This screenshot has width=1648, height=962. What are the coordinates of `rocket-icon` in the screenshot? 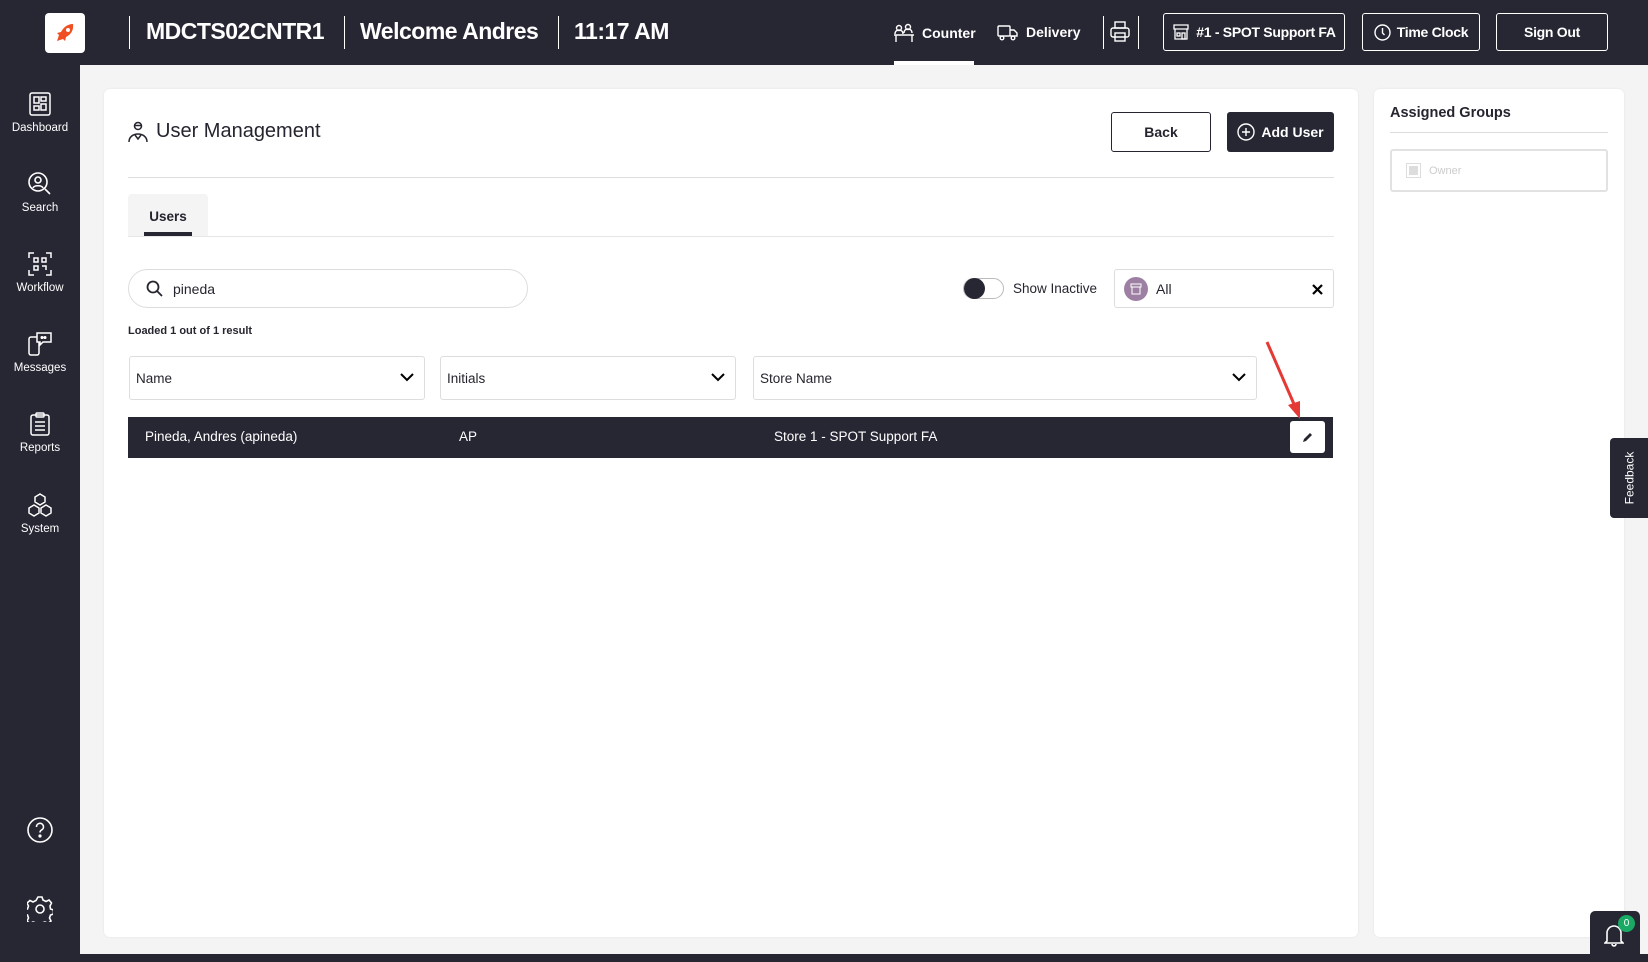 It's located at (65, 32).